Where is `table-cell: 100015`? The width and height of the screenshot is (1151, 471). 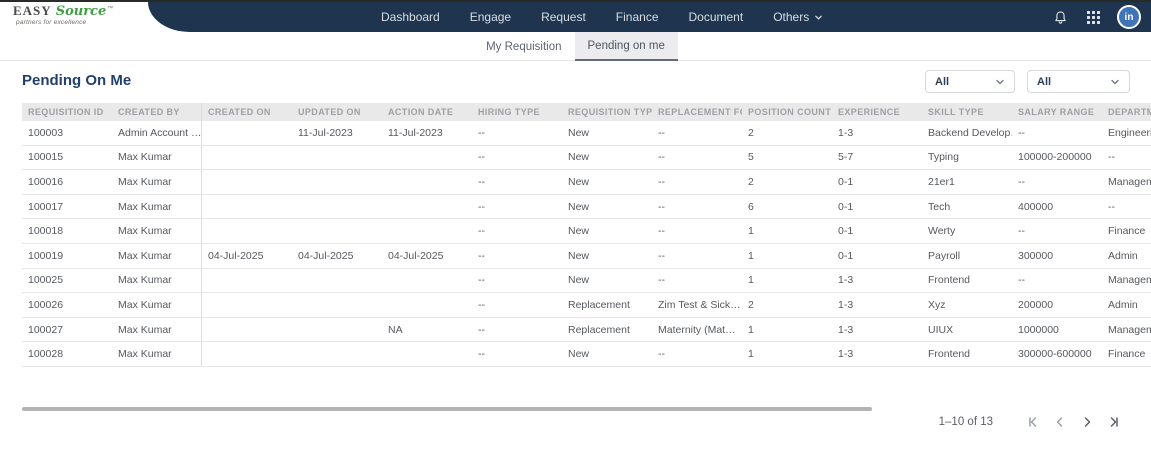
table-cell: 100015 is located at coordinates (46, 157).